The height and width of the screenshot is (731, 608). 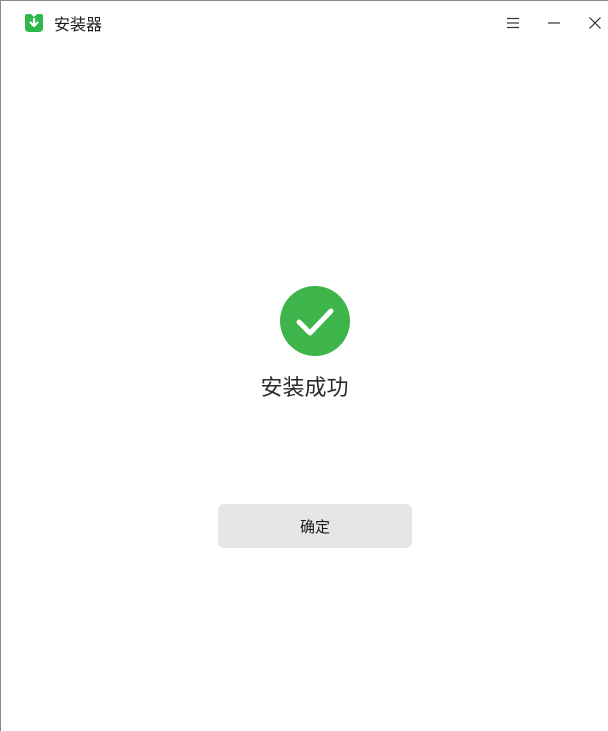 I want to click on success-check-icon, so click(x=315, y=321).